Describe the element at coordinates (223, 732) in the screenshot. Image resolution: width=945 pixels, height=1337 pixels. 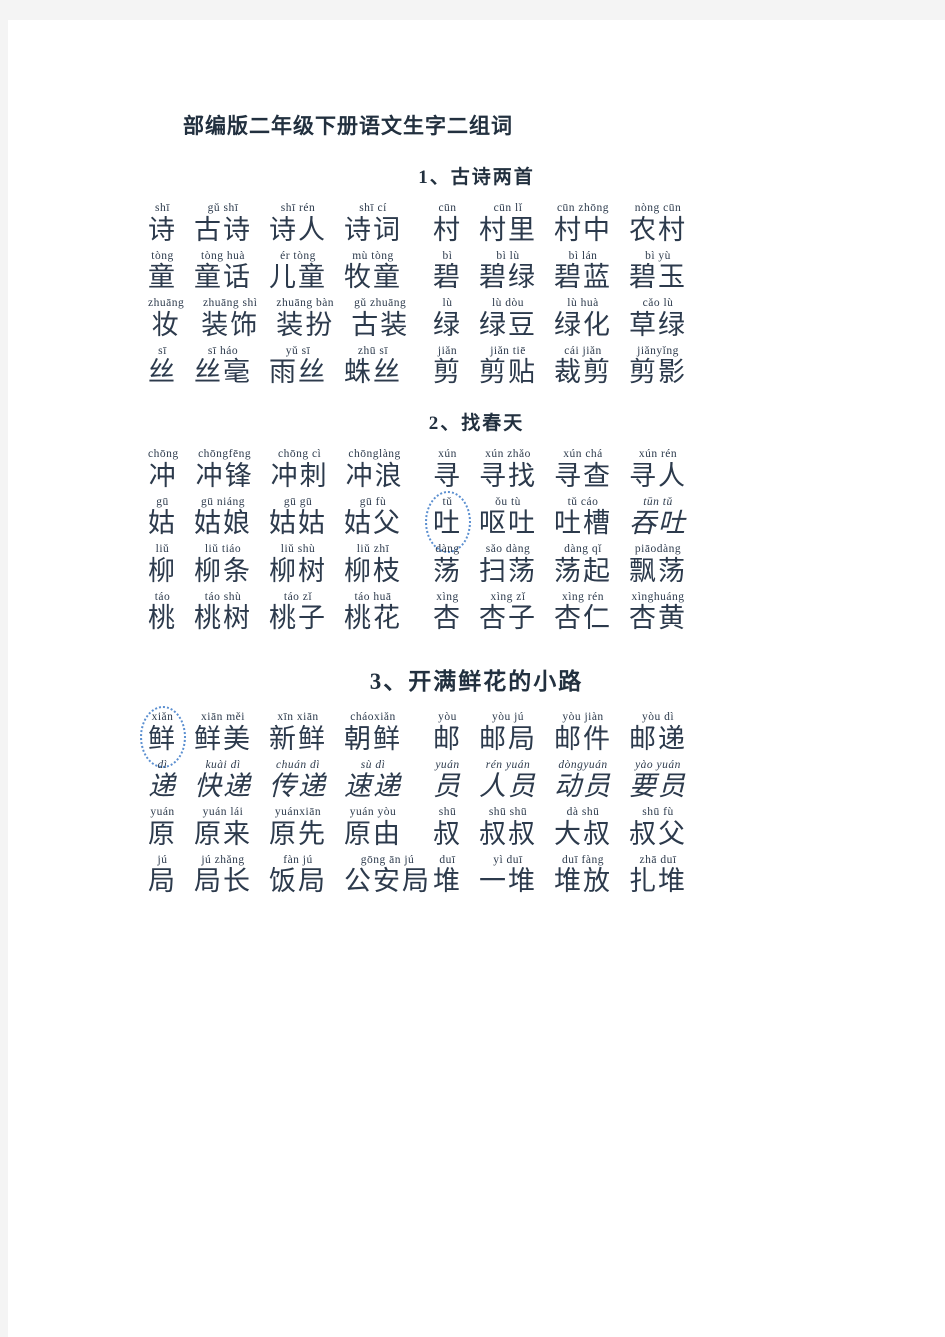
I see `vocabulary-word: xiān měi 鲜美` at that location.